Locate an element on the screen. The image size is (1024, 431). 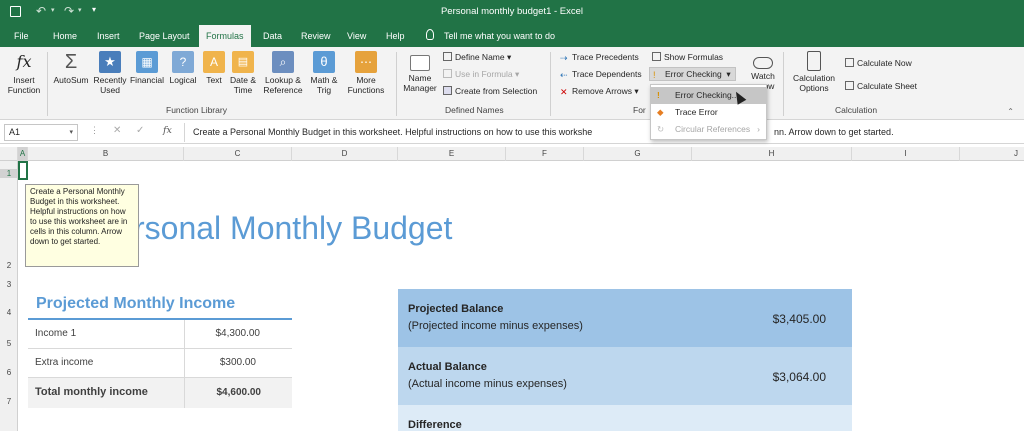
tab-home: Home is located at coordinates (65, 36).